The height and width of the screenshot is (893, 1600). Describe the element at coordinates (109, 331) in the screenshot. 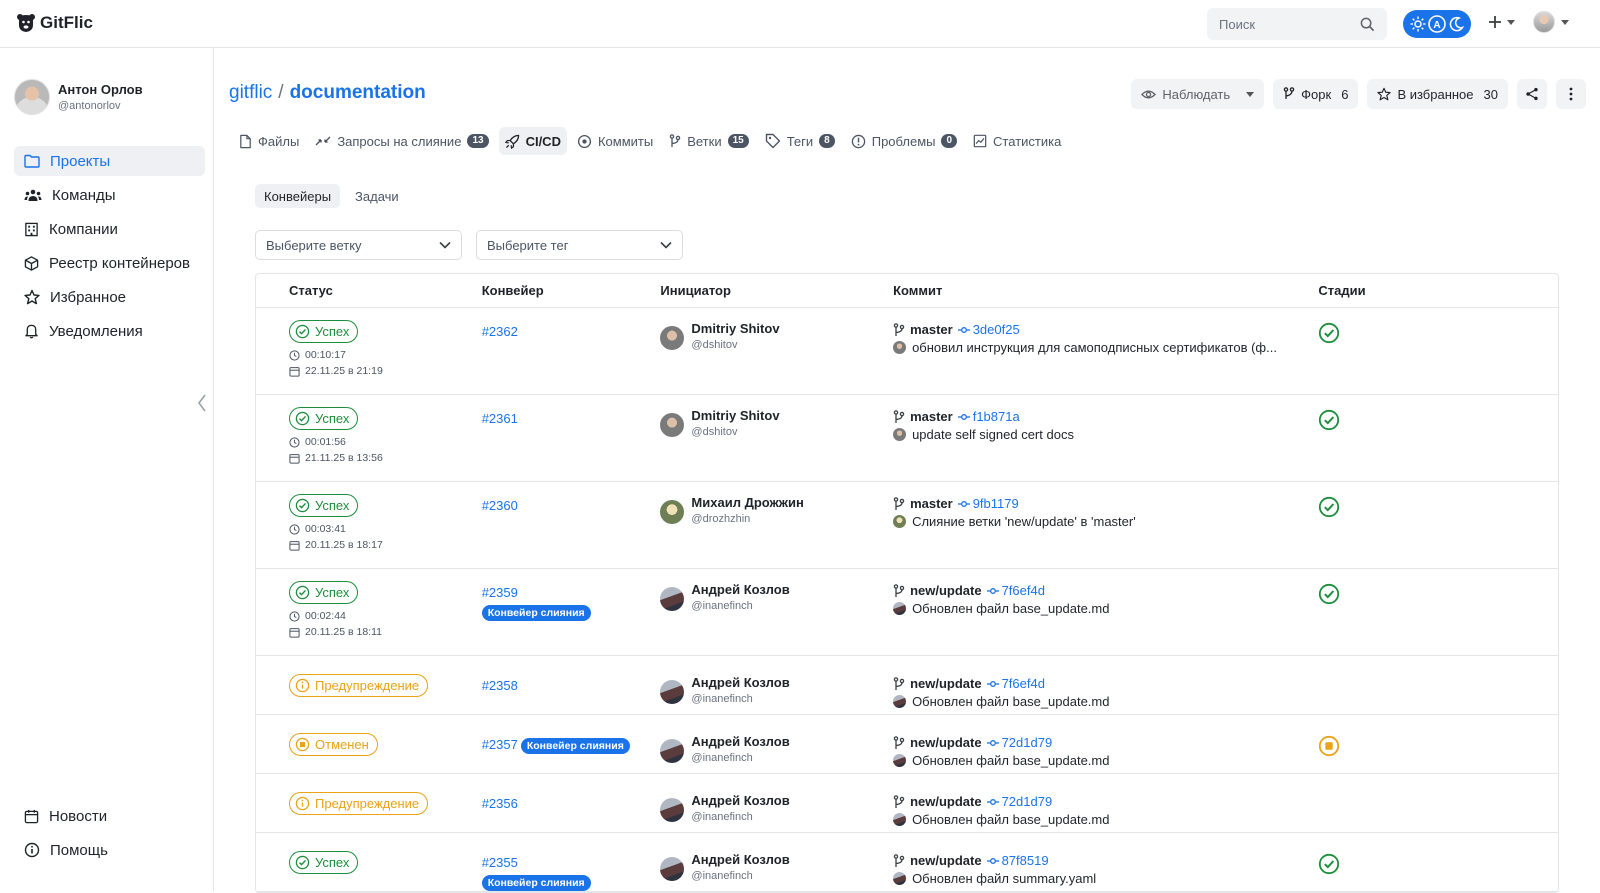

I see `sidebar-item-bell: Уведомления` at that location.